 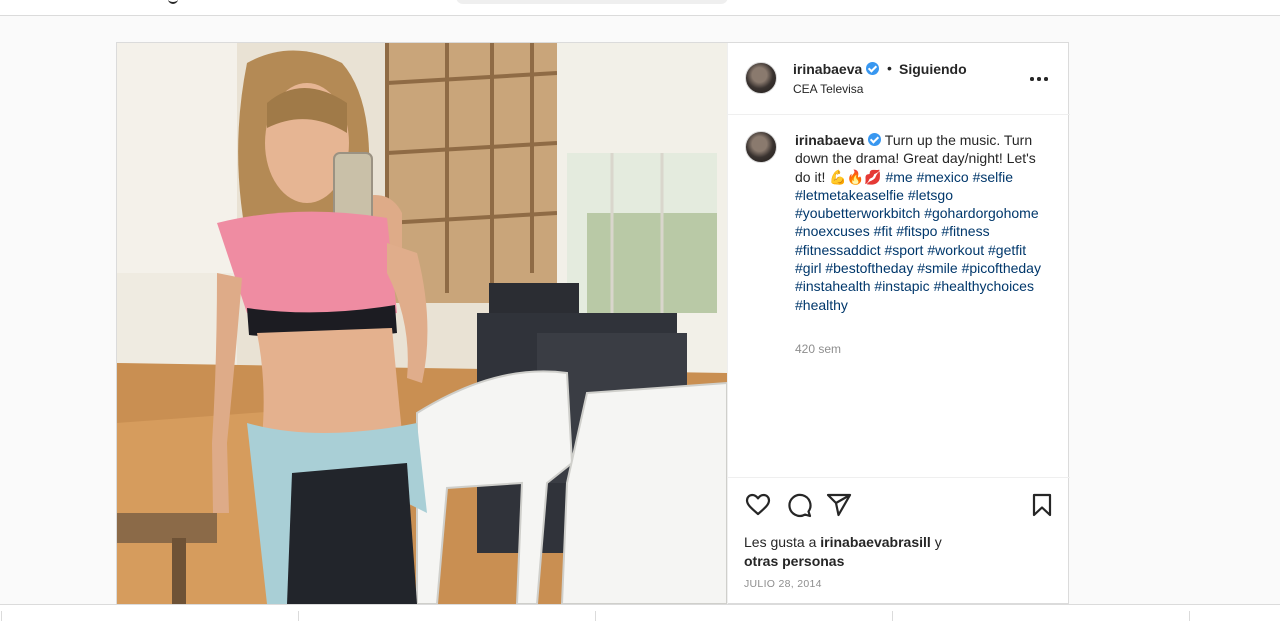 I want to click on hashtag-link: #getfit, so click(x=1007, y=250).